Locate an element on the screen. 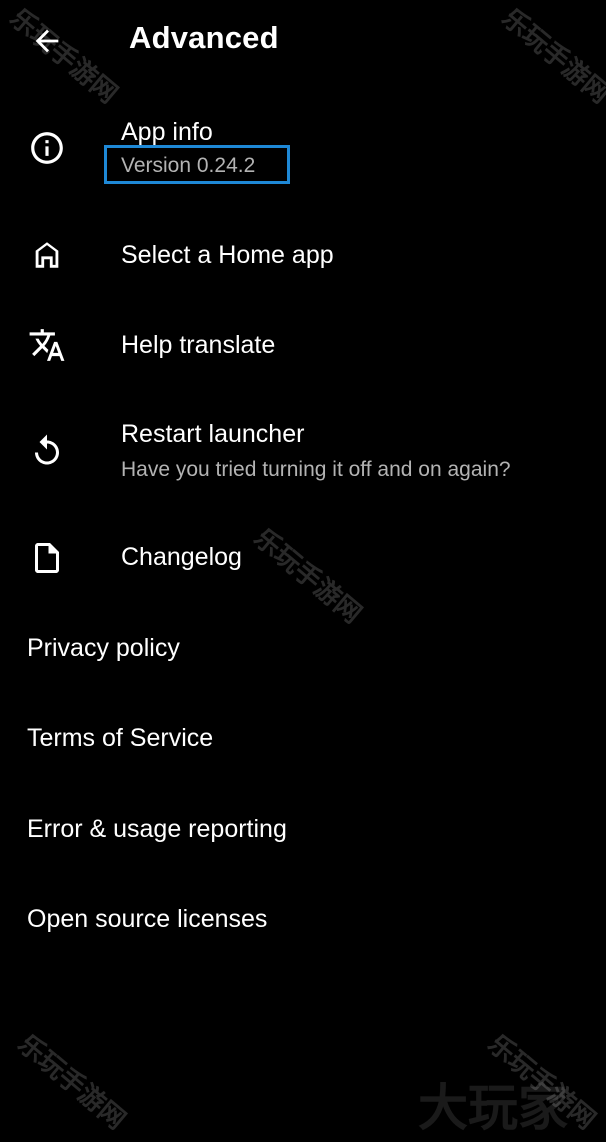  page-title: Advanced is located at coordinates (204, 37).